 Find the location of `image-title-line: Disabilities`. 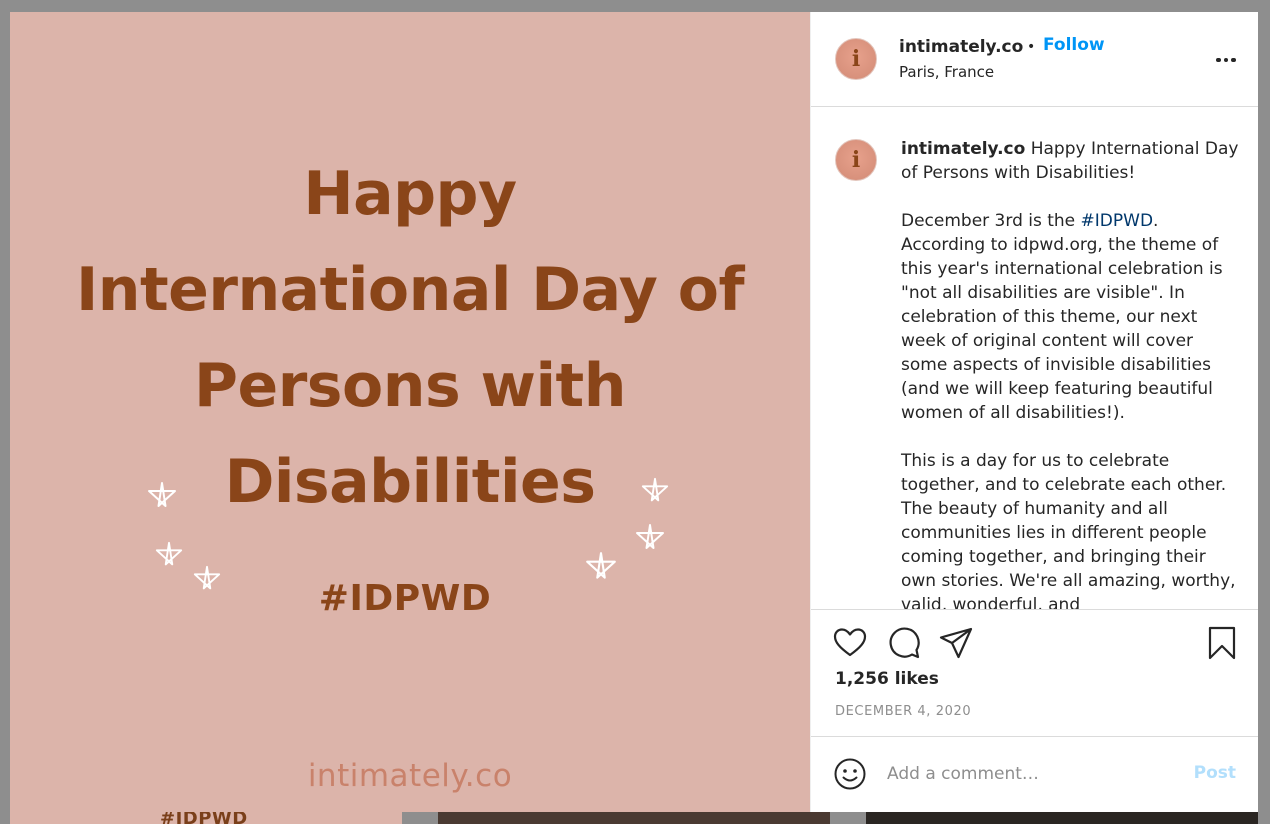

image-title-line: Disabilities is located at coordinates (410, 482).